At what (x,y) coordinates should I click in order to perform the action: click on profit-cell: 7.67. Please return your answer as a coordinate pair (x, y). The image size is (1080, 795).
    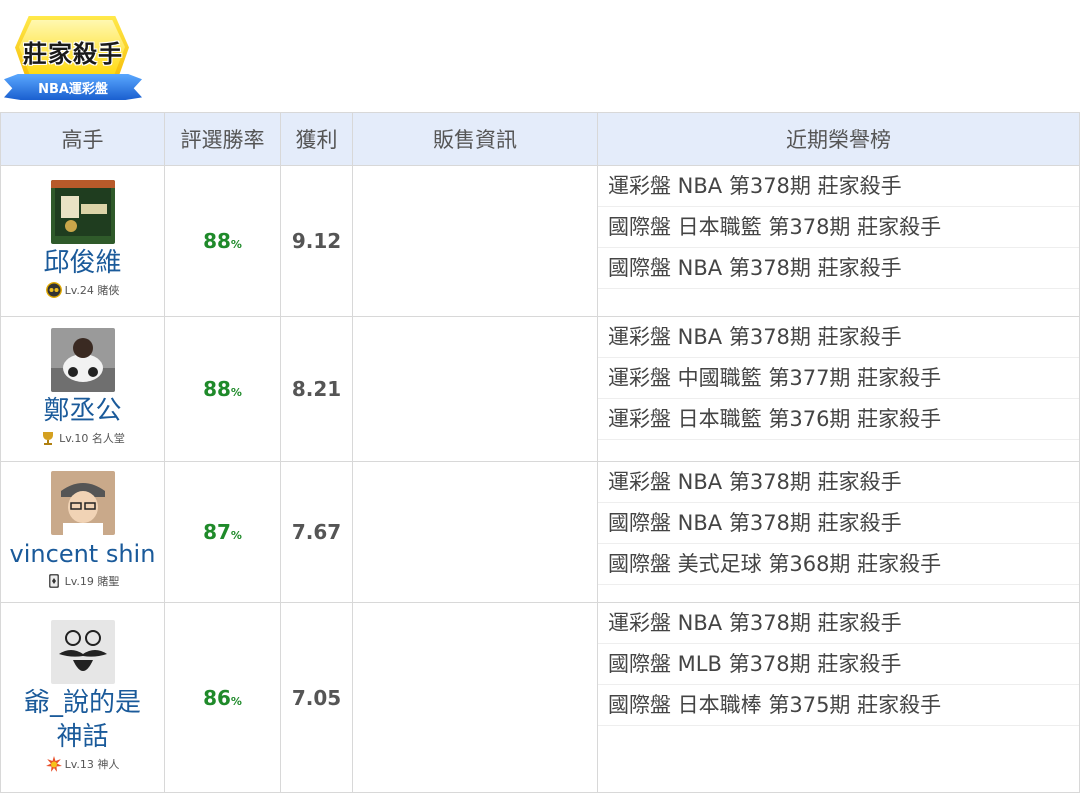
    Looking at the image, I should click on (316, 532).